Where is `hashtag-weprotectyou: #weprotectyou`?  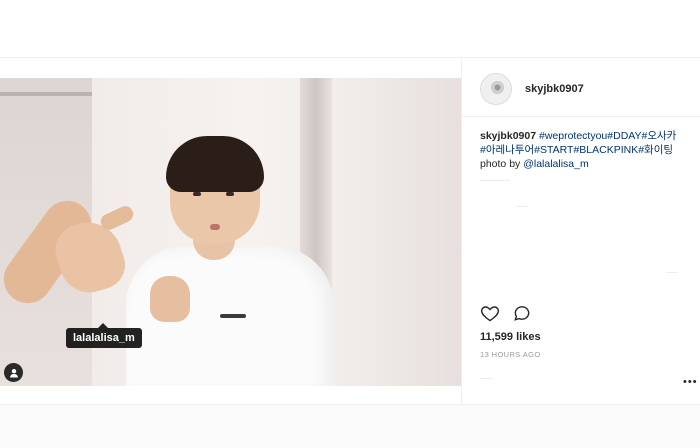
hashtag-weprotectyou: #weprotectyou is located at coordinates (573, 136).